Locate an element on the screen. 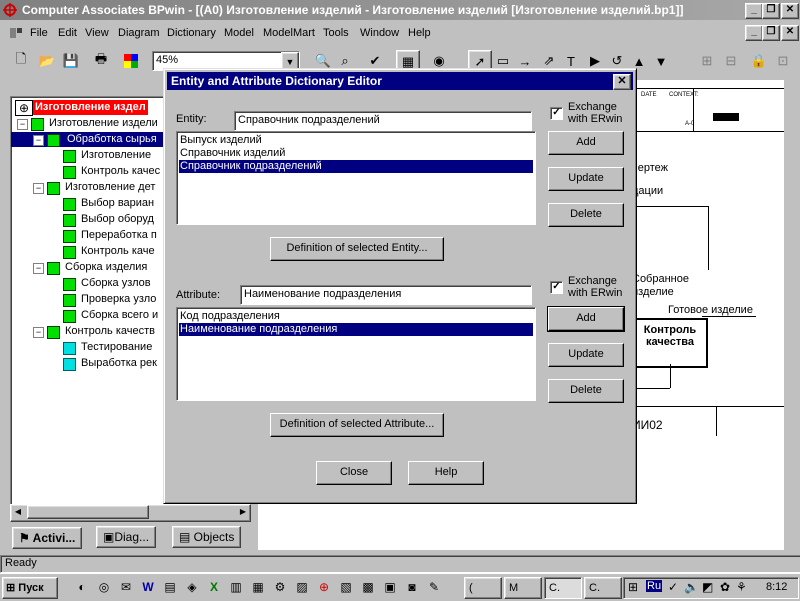 The width and height of the screenshot is (800, 601). quicklaunch-icon: ▥ is located at coordinates (236, 587).